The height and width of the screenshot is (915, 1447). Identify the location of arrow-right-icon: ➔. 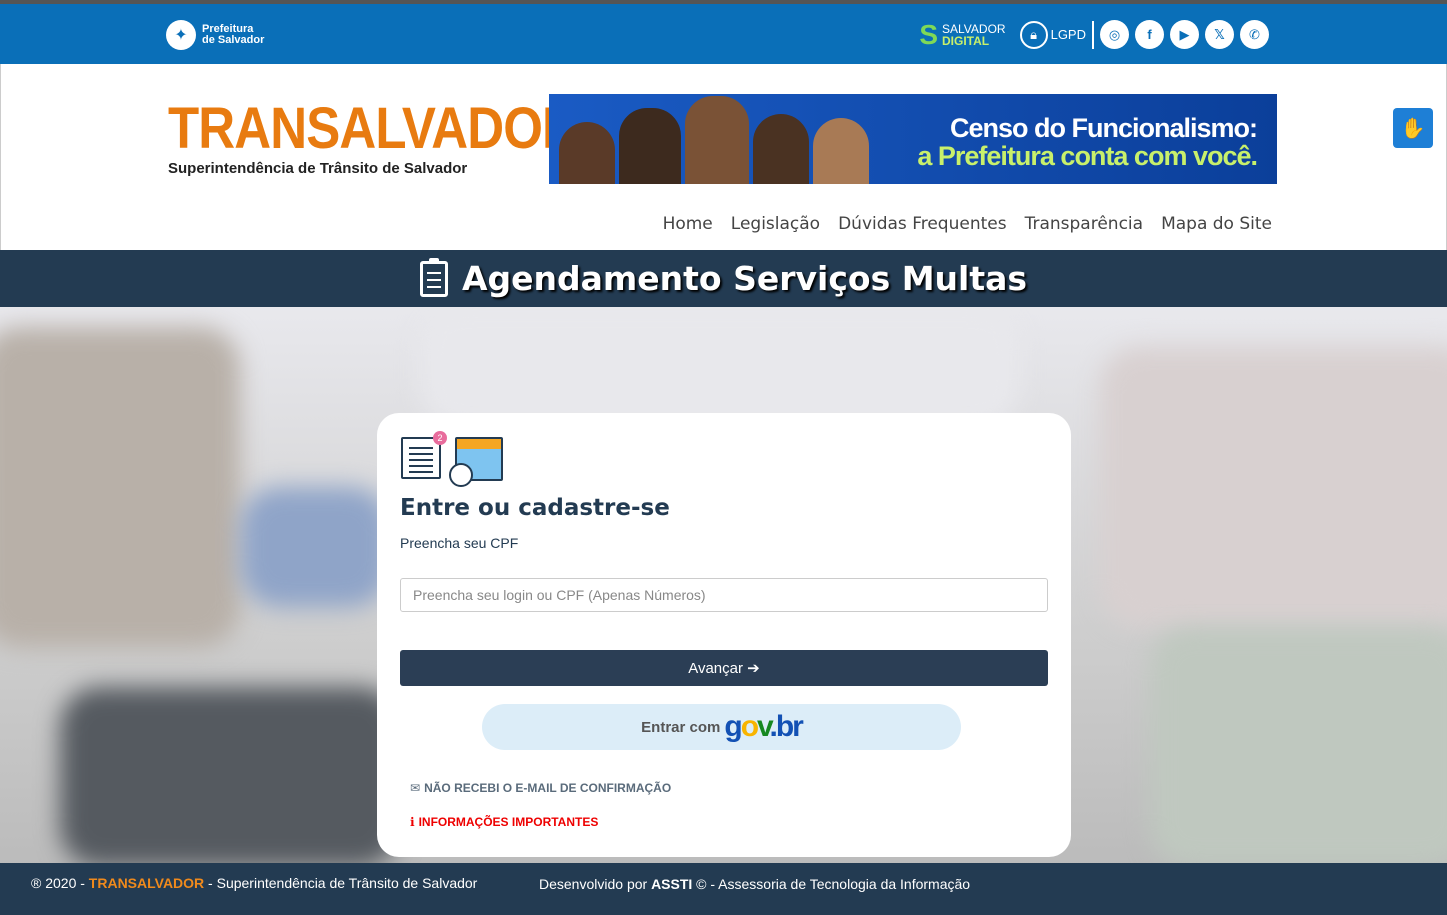
(753, 668).